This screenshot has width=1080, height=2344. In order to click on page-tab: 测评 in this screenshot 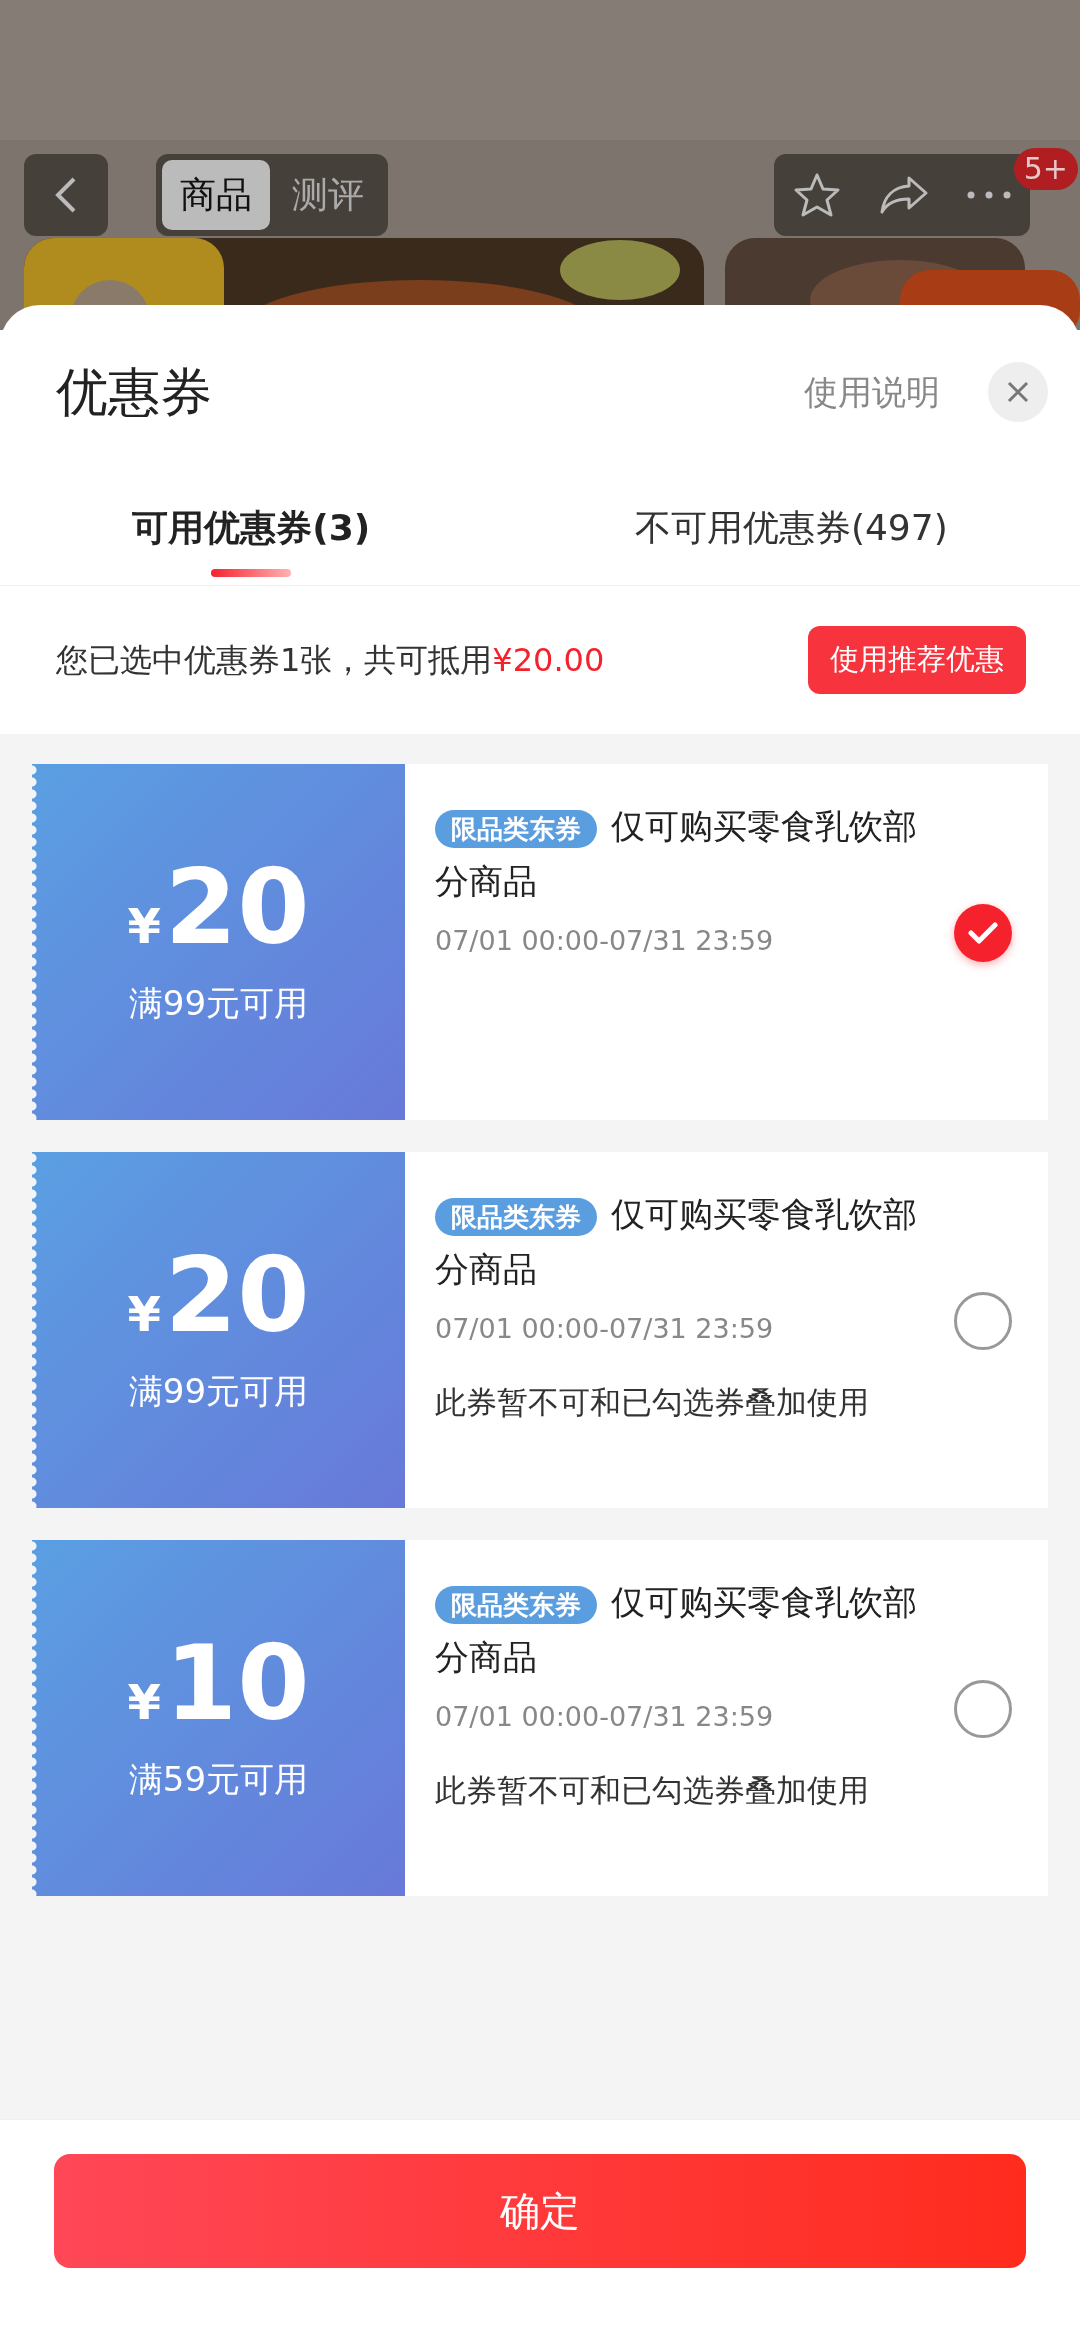, I will do `click(328, 195)`.